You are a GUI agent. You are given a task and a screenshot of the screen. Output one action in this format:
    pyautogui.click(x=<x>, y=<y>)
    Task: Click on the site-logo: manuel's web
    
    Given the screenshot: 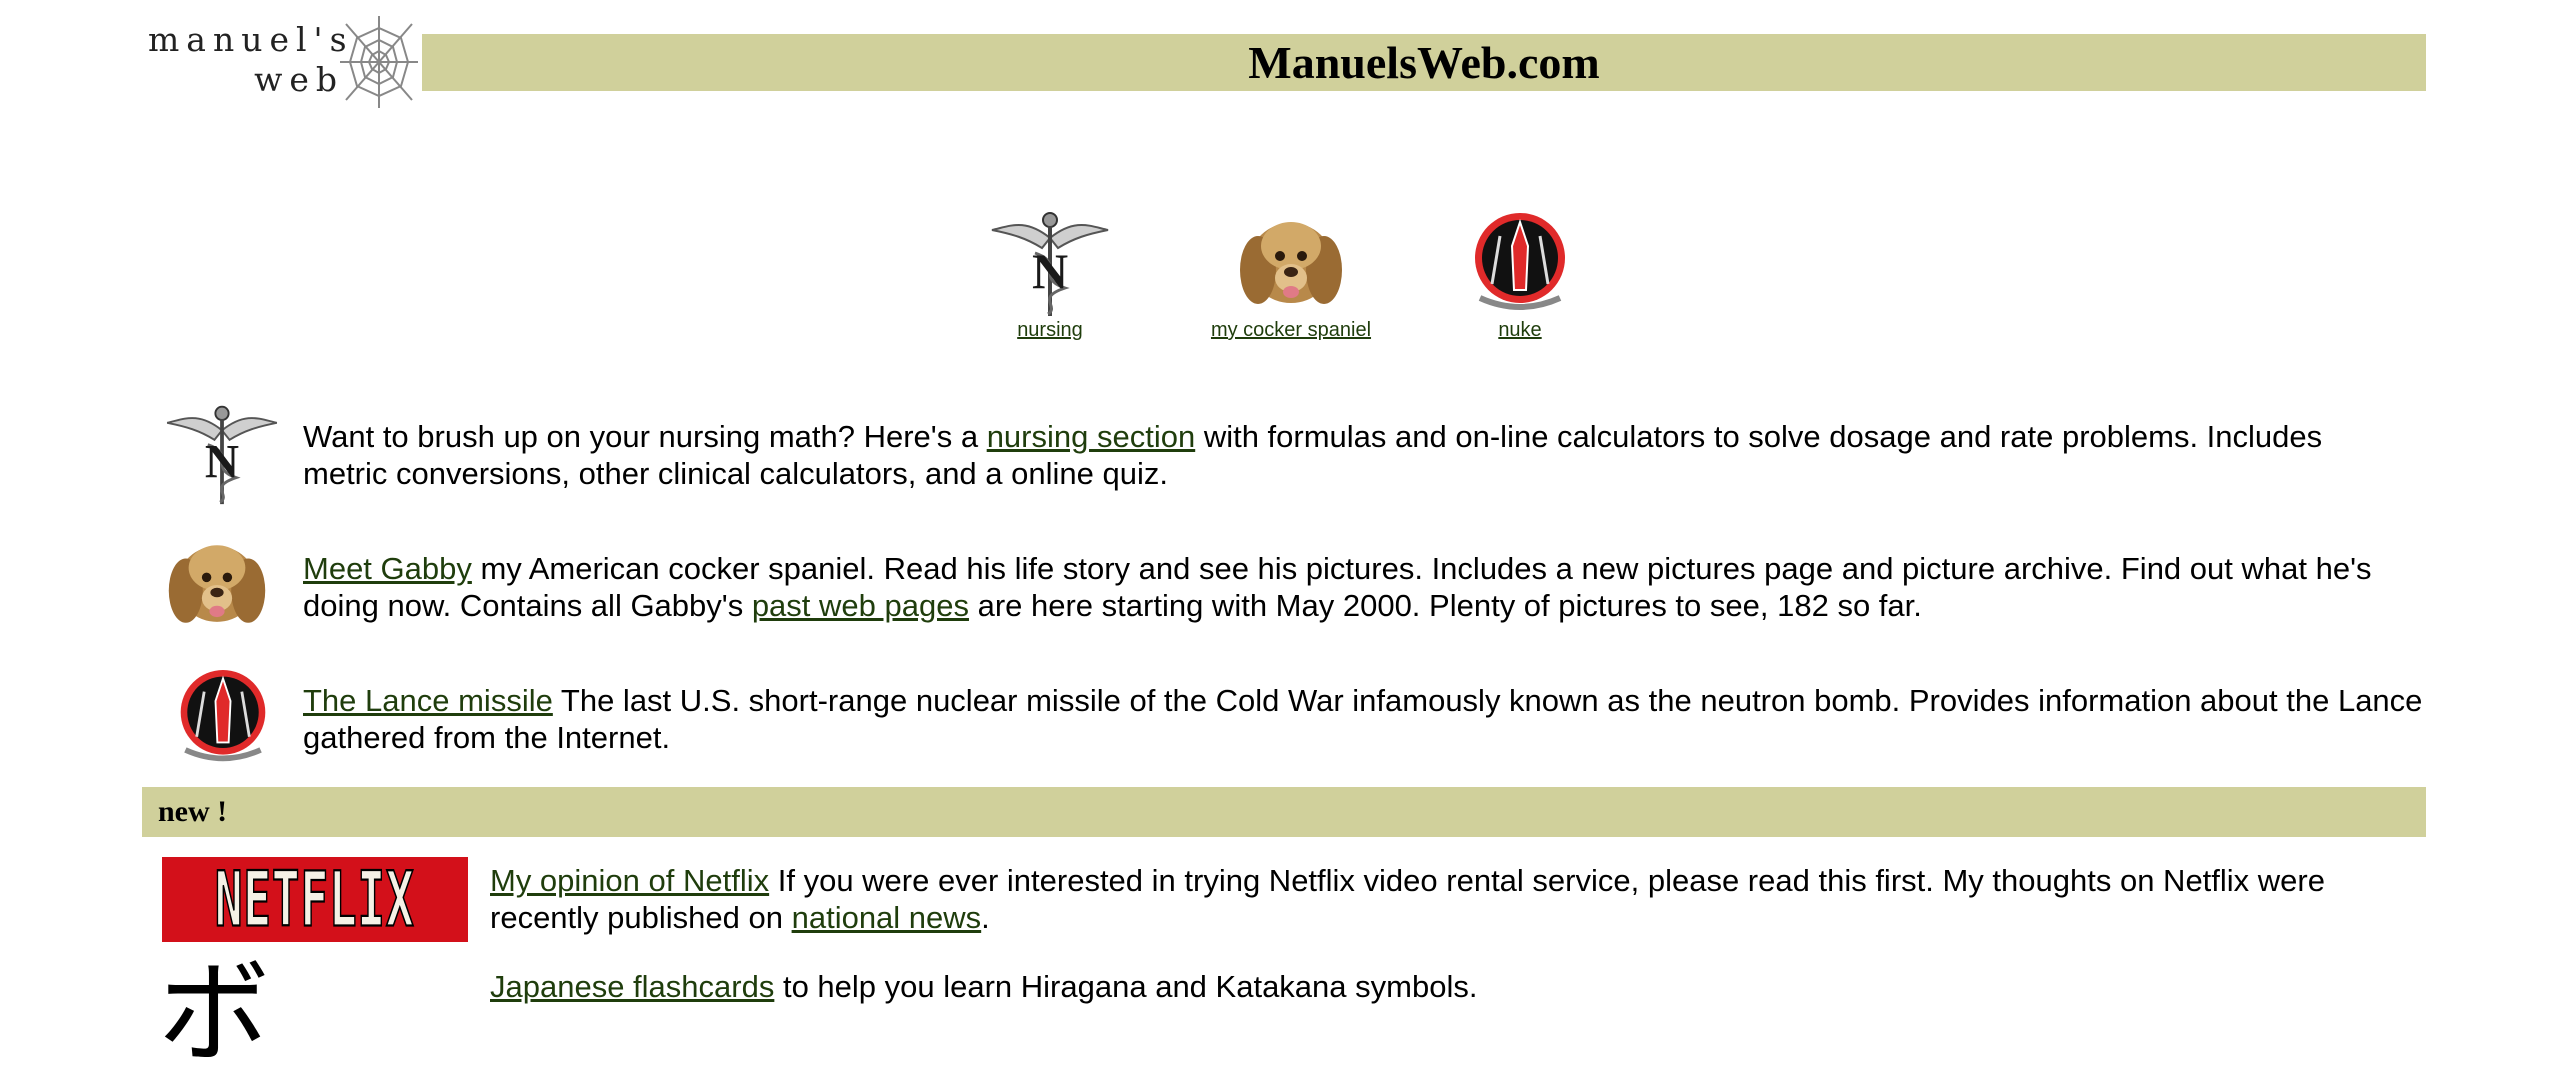 What is the action you would take?
    pyautogui.click(x=288, y=64)
    